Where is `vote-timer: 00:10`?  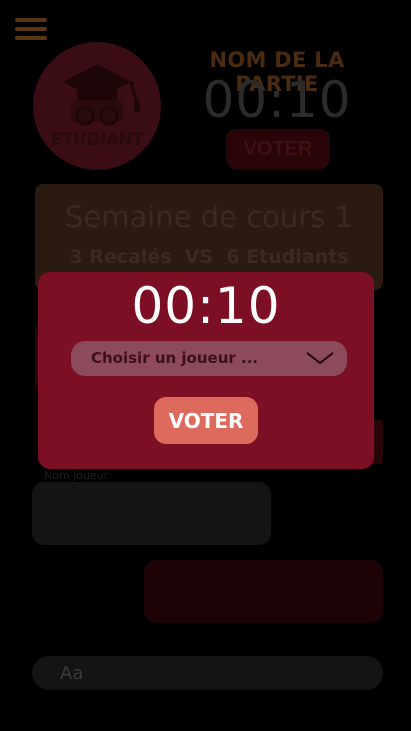
vote-timer: 00:10 is located at coordinates (206, 306).